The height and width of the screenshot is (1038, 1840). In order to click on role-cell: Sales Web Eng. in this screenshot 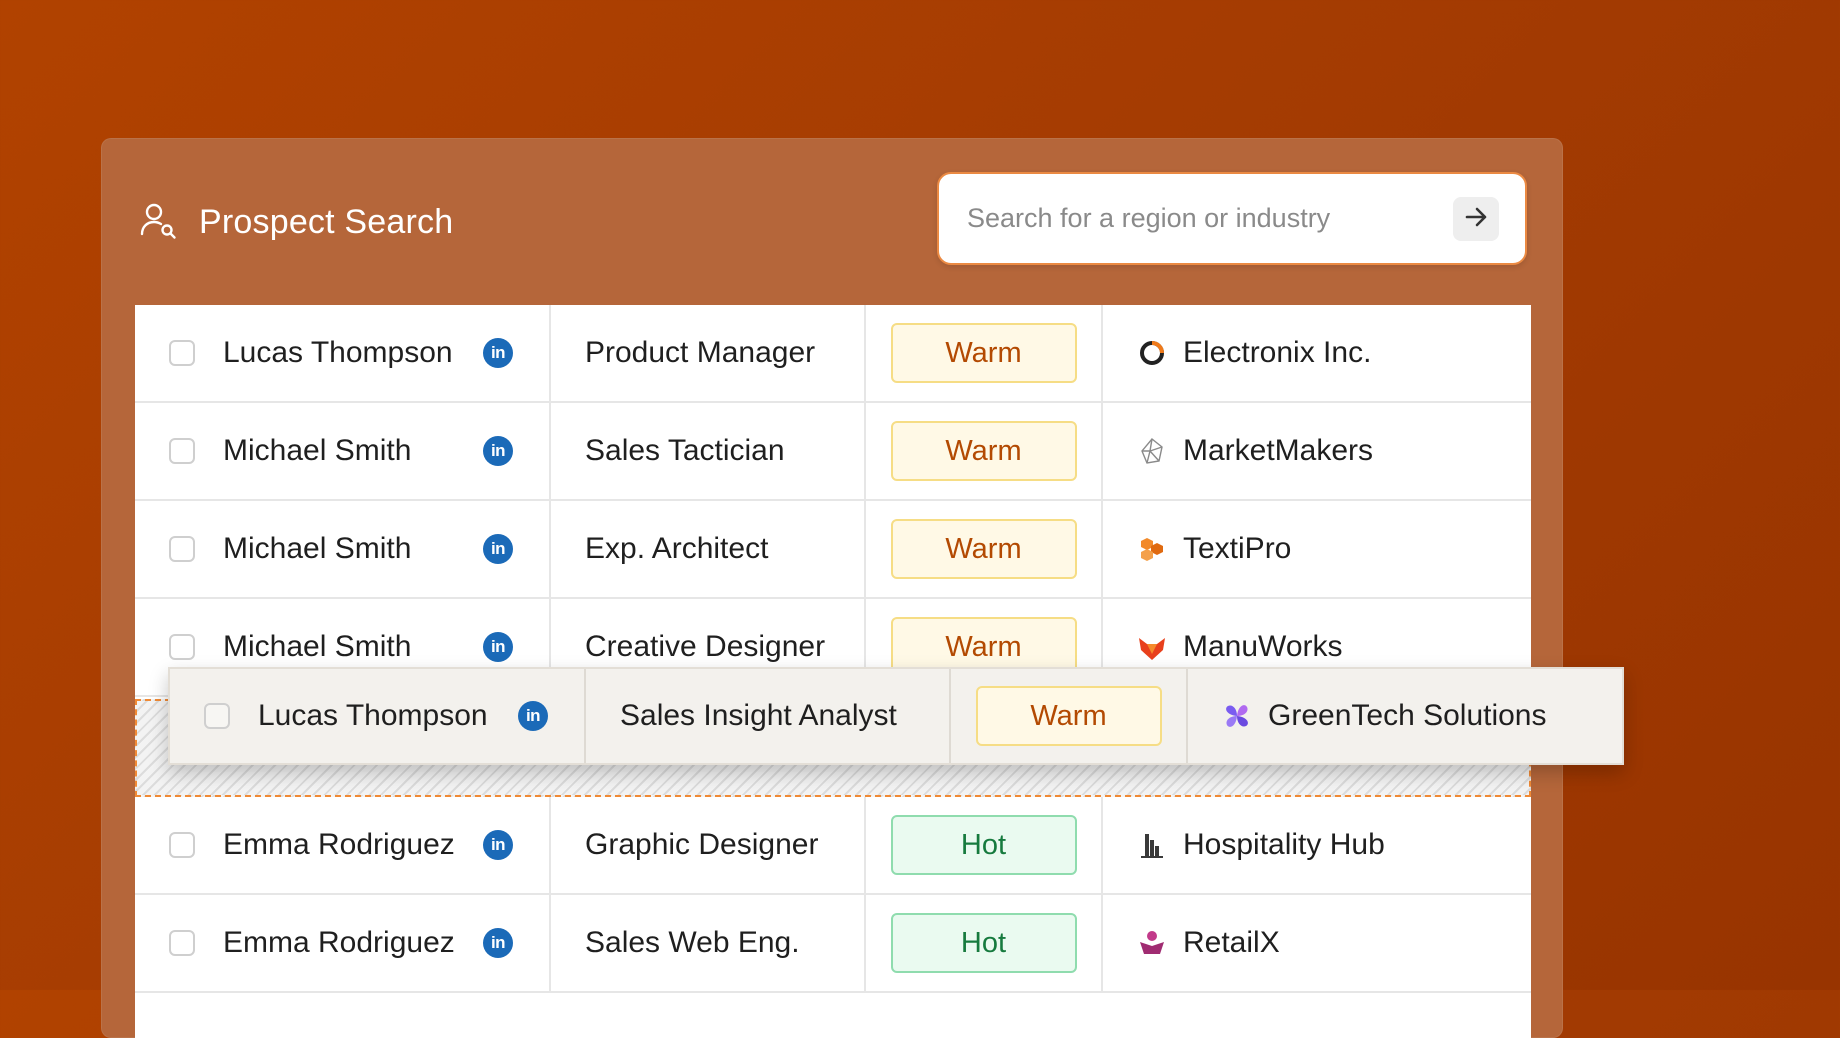, I will do `click(708, 943)`.